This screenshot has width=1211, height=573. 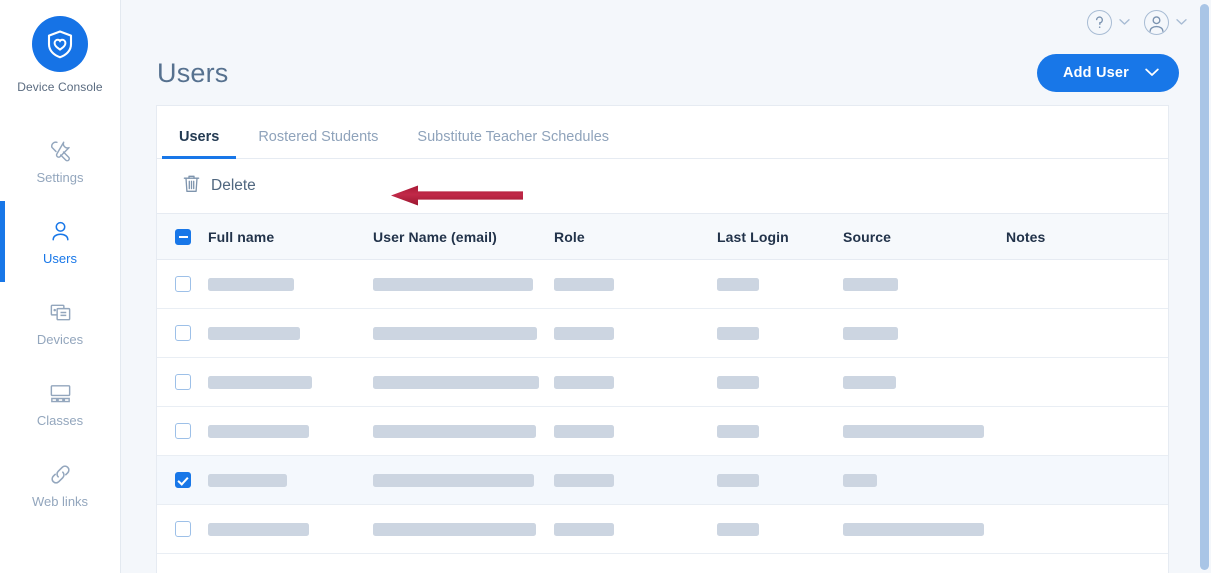 I want to click on delete-label: Delete, so click(x=233, y=185).